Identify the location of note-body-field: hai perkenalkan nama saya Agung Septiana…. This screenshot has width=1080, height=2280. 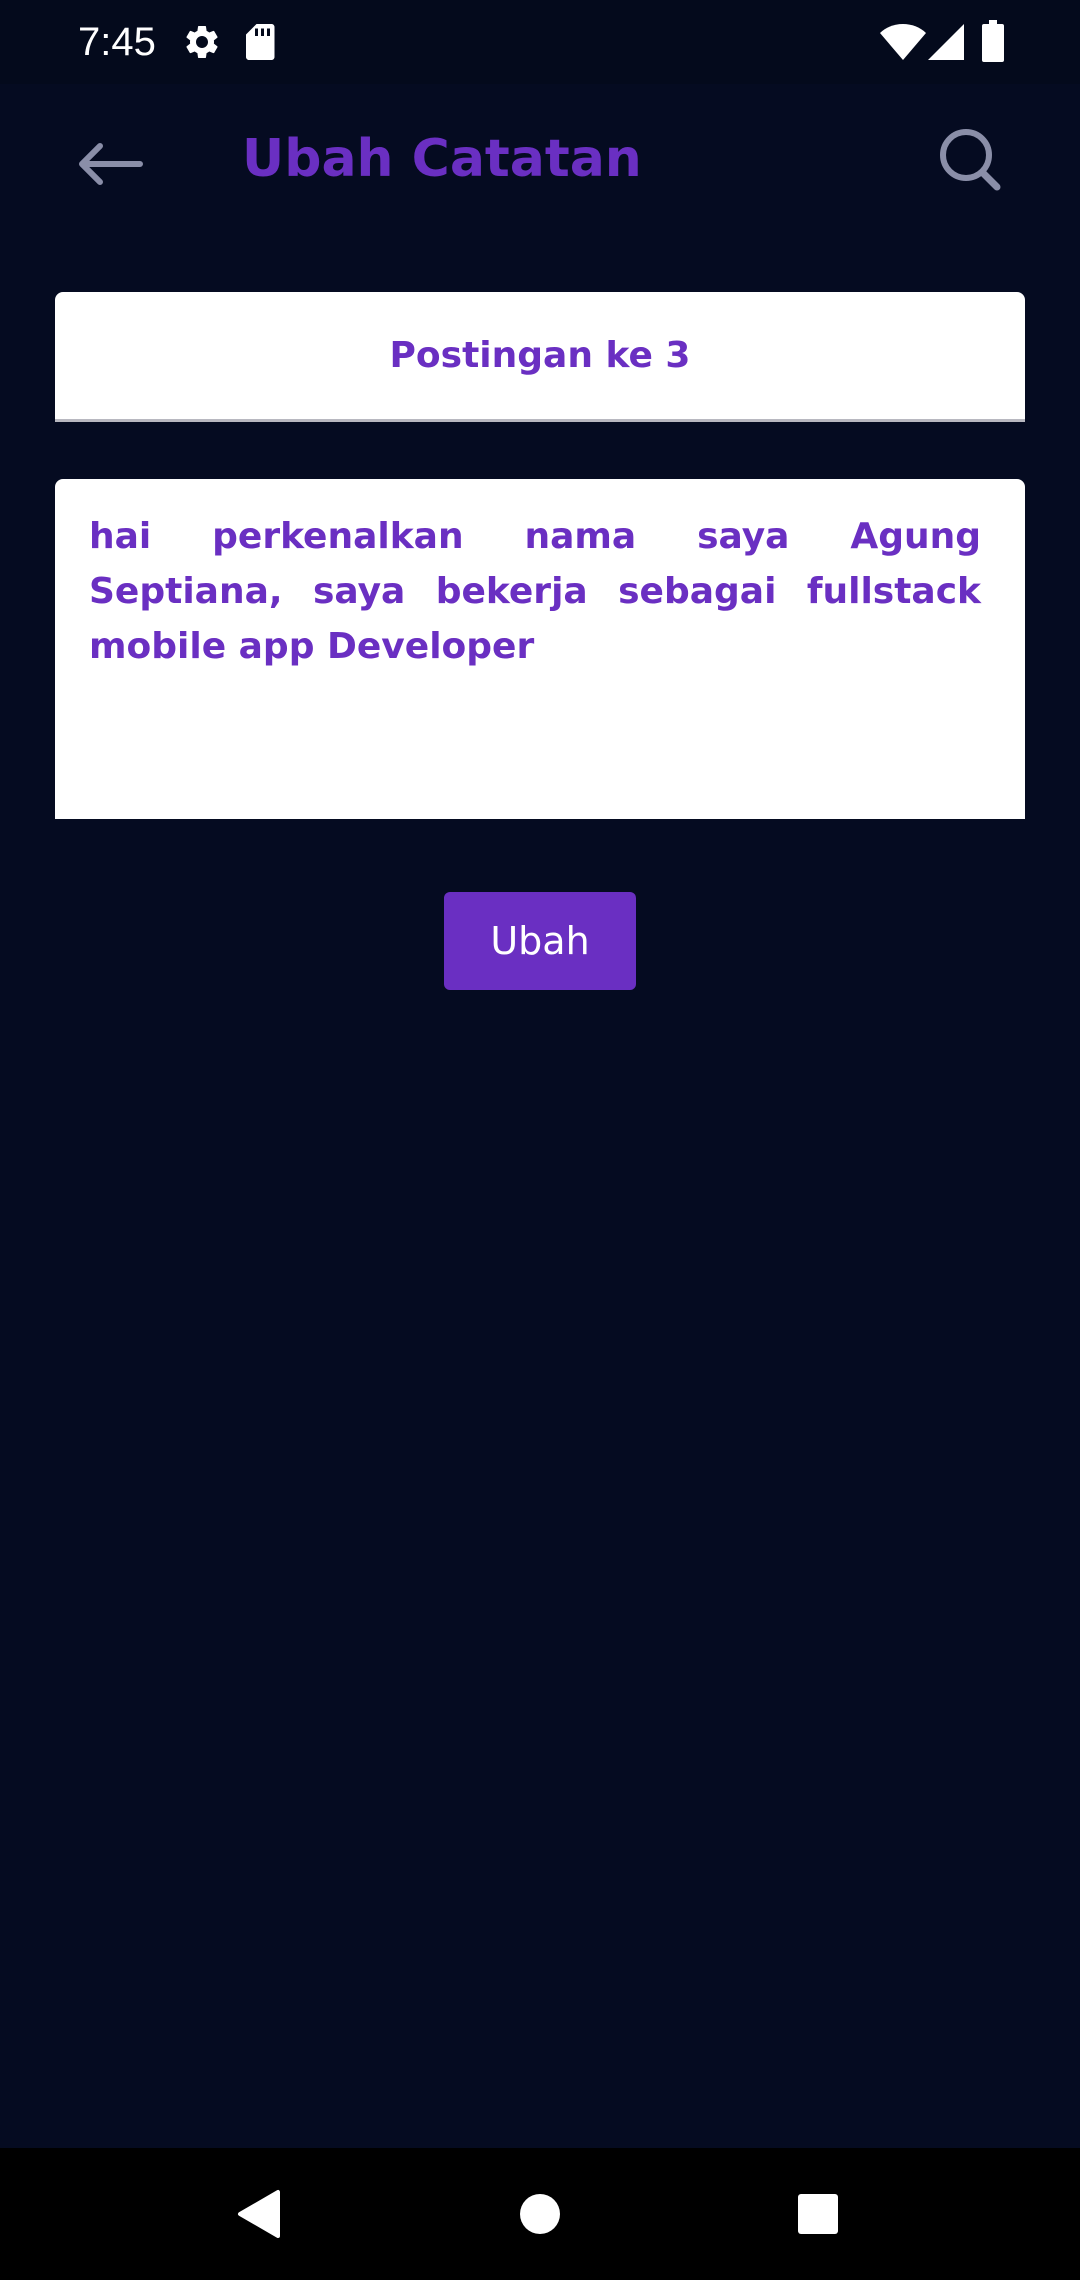
(540, 649).